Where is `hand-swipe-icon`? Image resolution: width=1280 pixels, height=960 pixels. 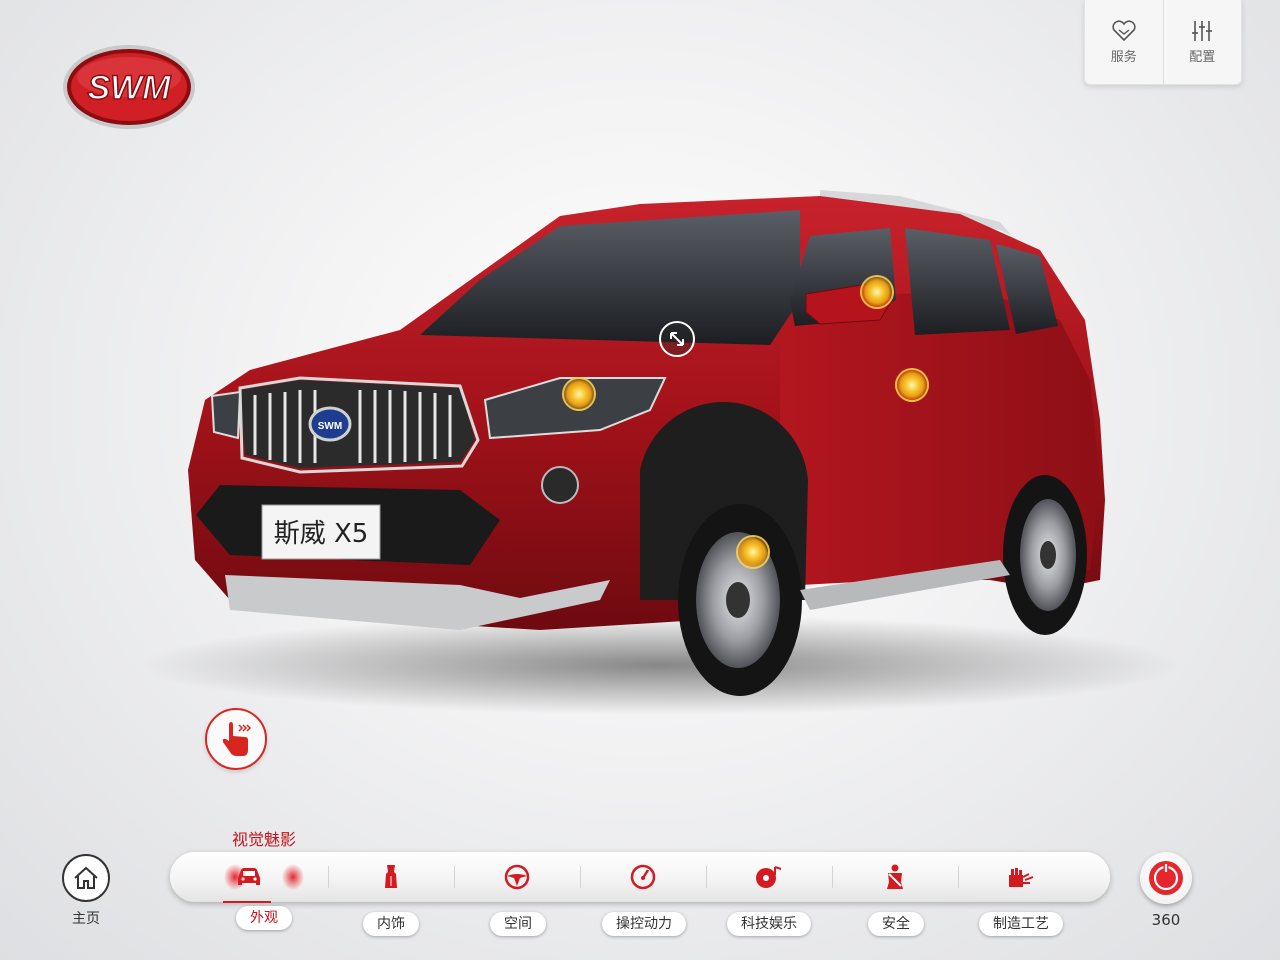 hand-swipe-icon is located at coordinates (237, 739).